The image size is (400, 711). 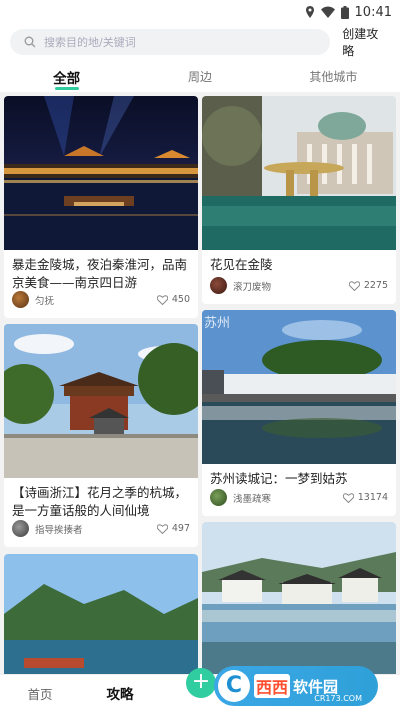 What do you see at coordinates (101, 528) in the screenshot?
I see `card-meta: 指导挨揍者 497` at bounding box center [101, 528].